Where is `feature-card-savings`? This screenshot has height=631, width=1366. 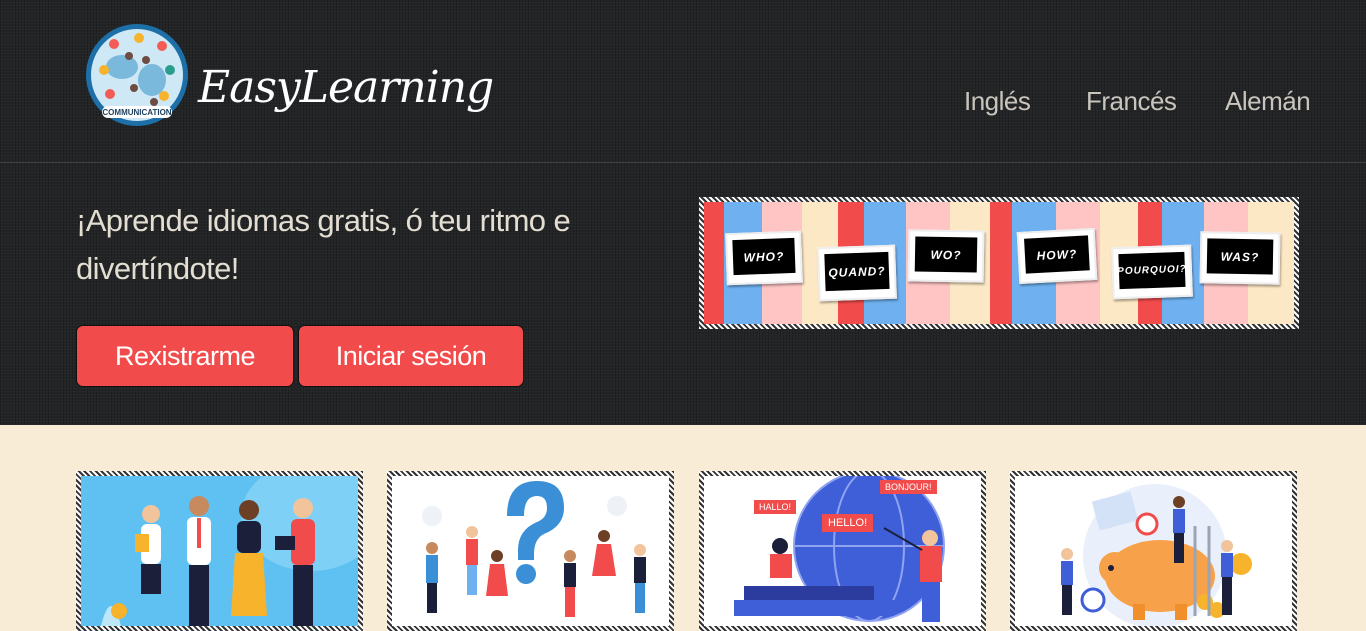 feature-card-savings is located at coordinates (1153, 551).